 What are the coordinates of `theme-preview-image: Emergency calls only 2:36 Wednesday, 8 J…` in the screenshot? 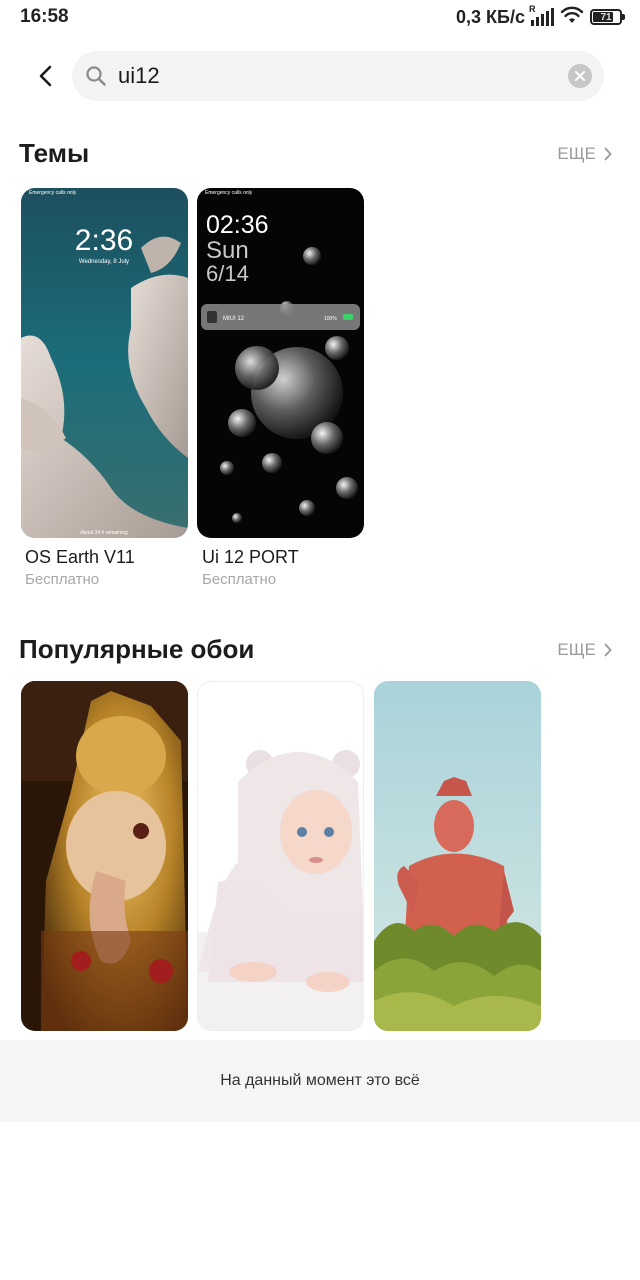 It's located at (104, 363).